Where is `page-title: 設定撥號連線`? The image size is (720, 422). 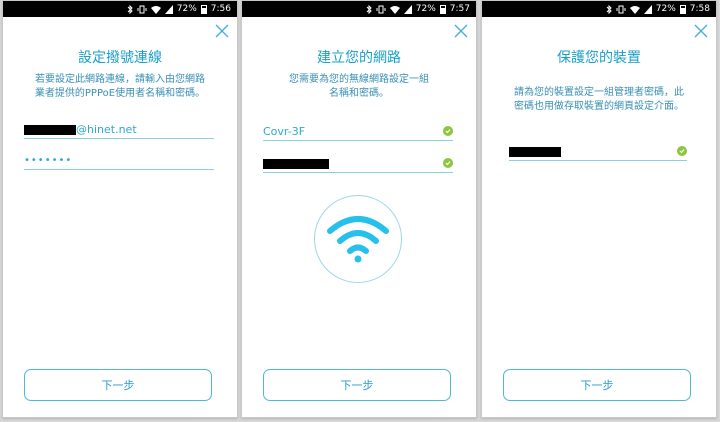 page-title: 設定撥號連線 is located at coordinates (120, 58).